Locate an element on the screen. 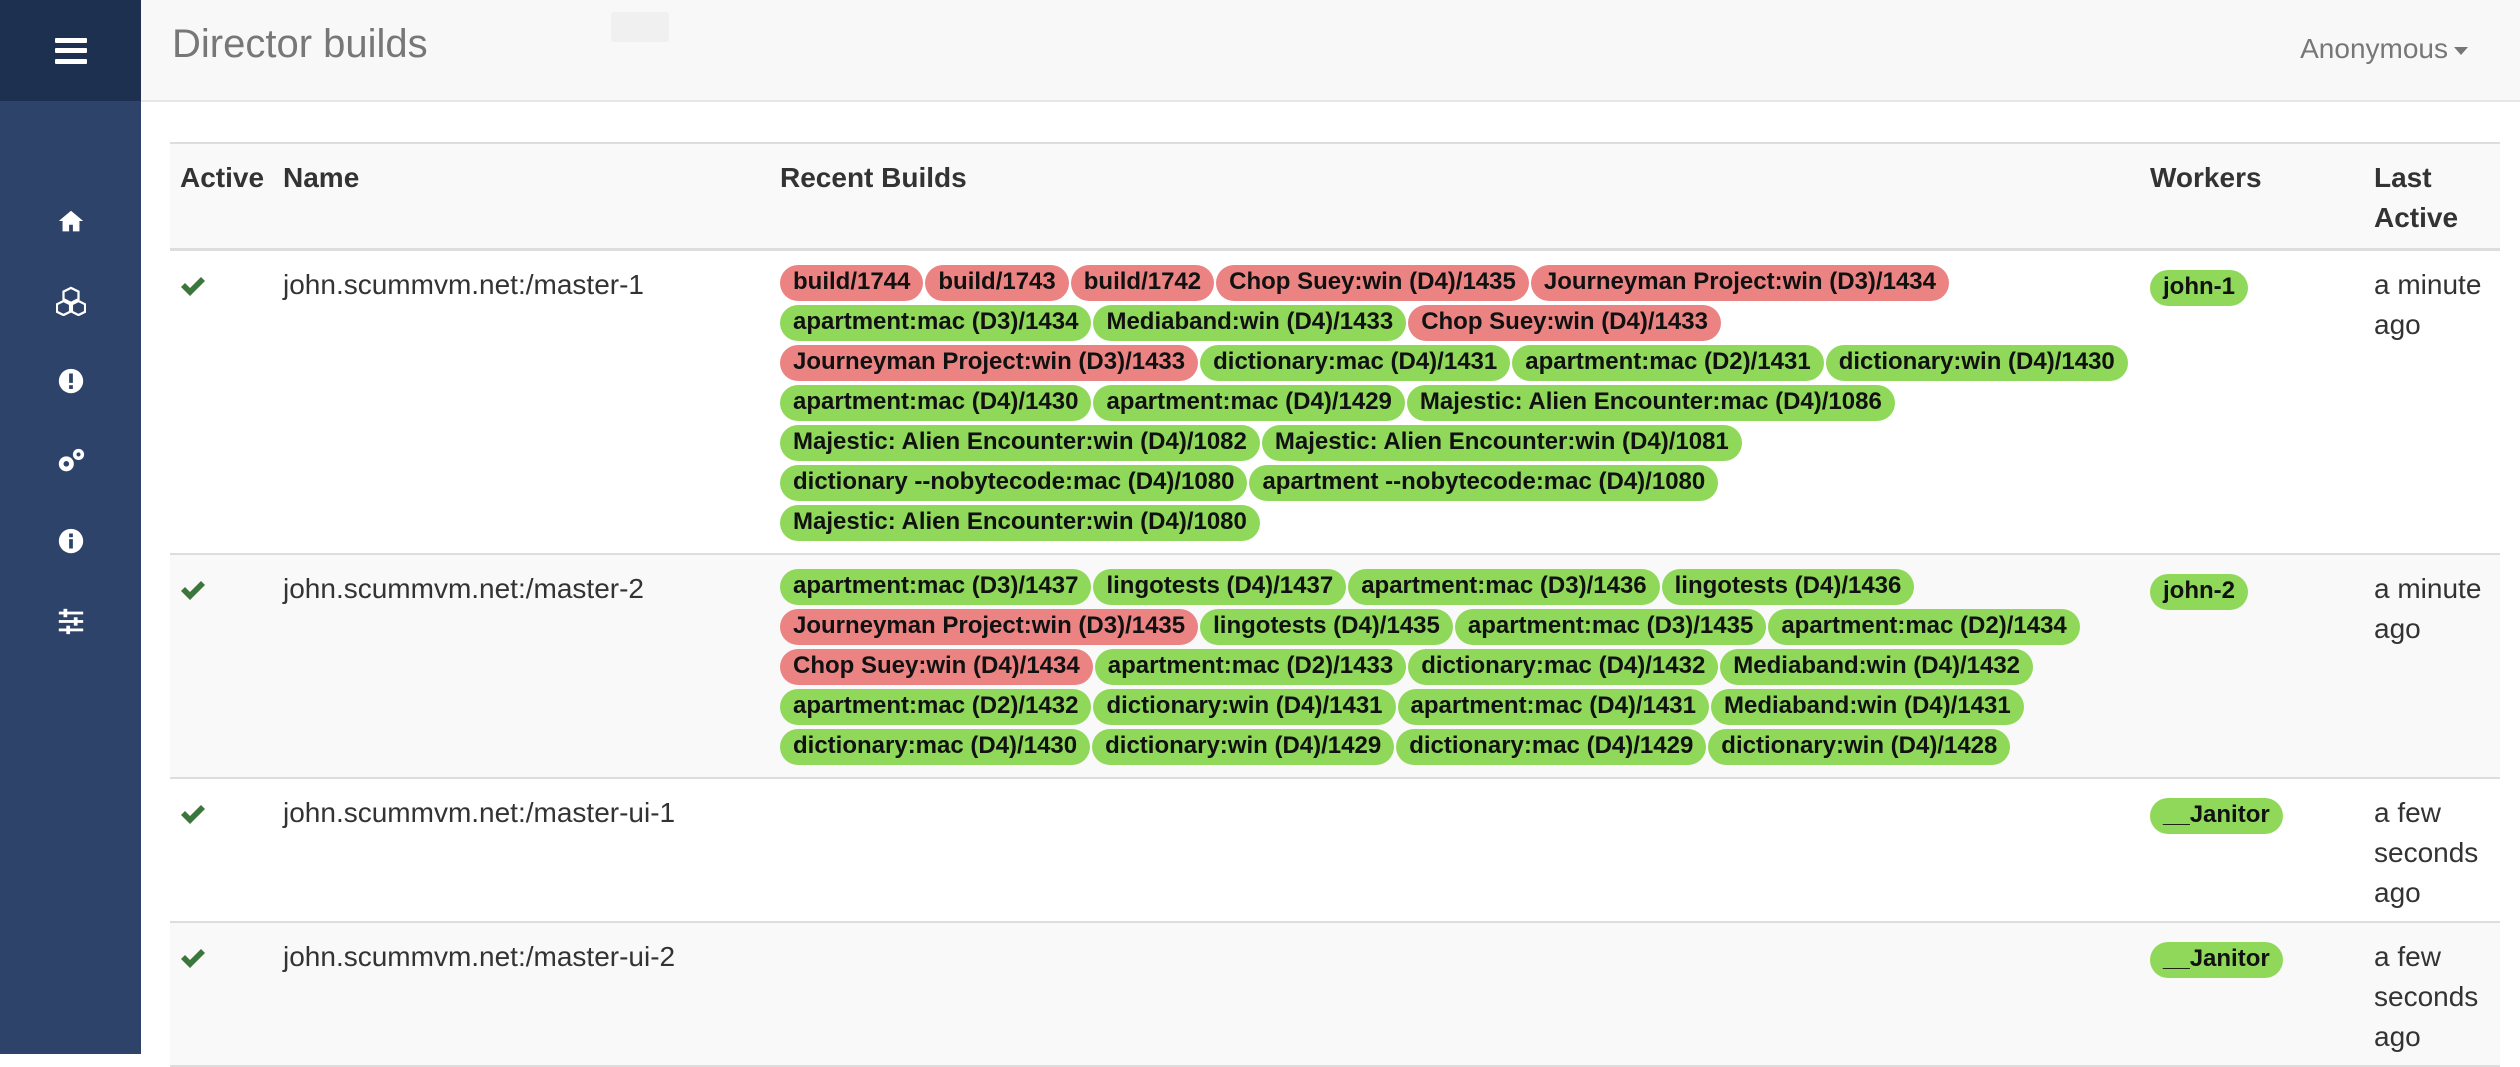 The width and height of the screenshot is (2520, 1067). user-menu: Anonymous is located at coordinates (2384, 49).